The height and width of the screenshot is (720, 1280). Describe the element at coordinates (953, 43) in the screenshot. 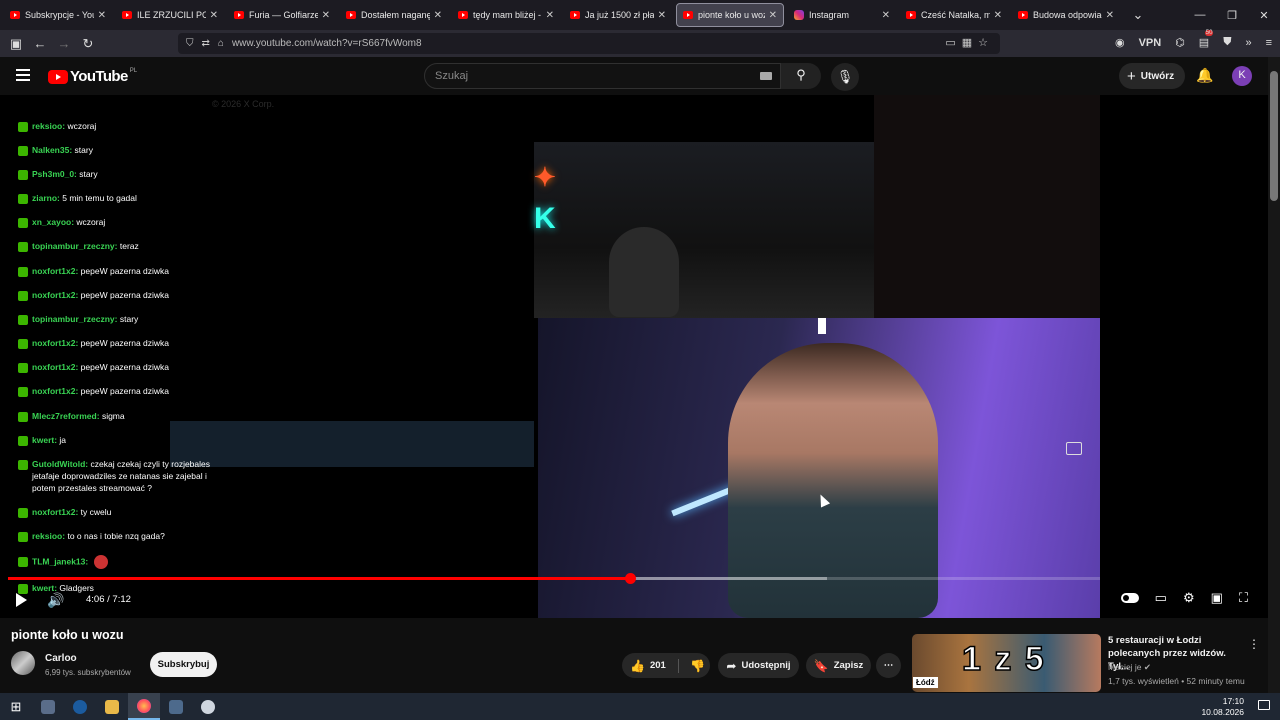

I see `pip-icon: ▭` at that location.